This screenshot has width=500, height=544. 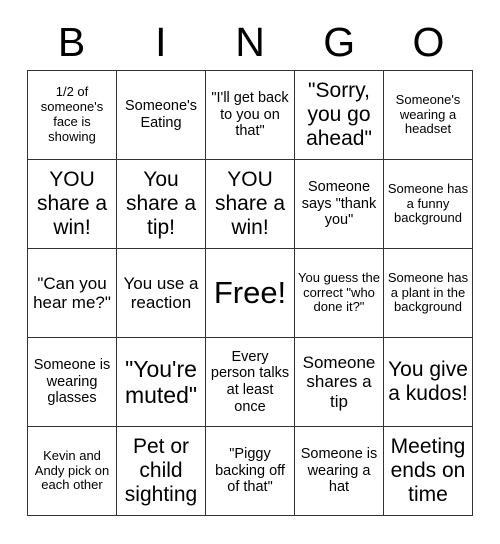 I want to click on bingo-cell-g2: Someone says "thank you", so click(x=339, y=204).